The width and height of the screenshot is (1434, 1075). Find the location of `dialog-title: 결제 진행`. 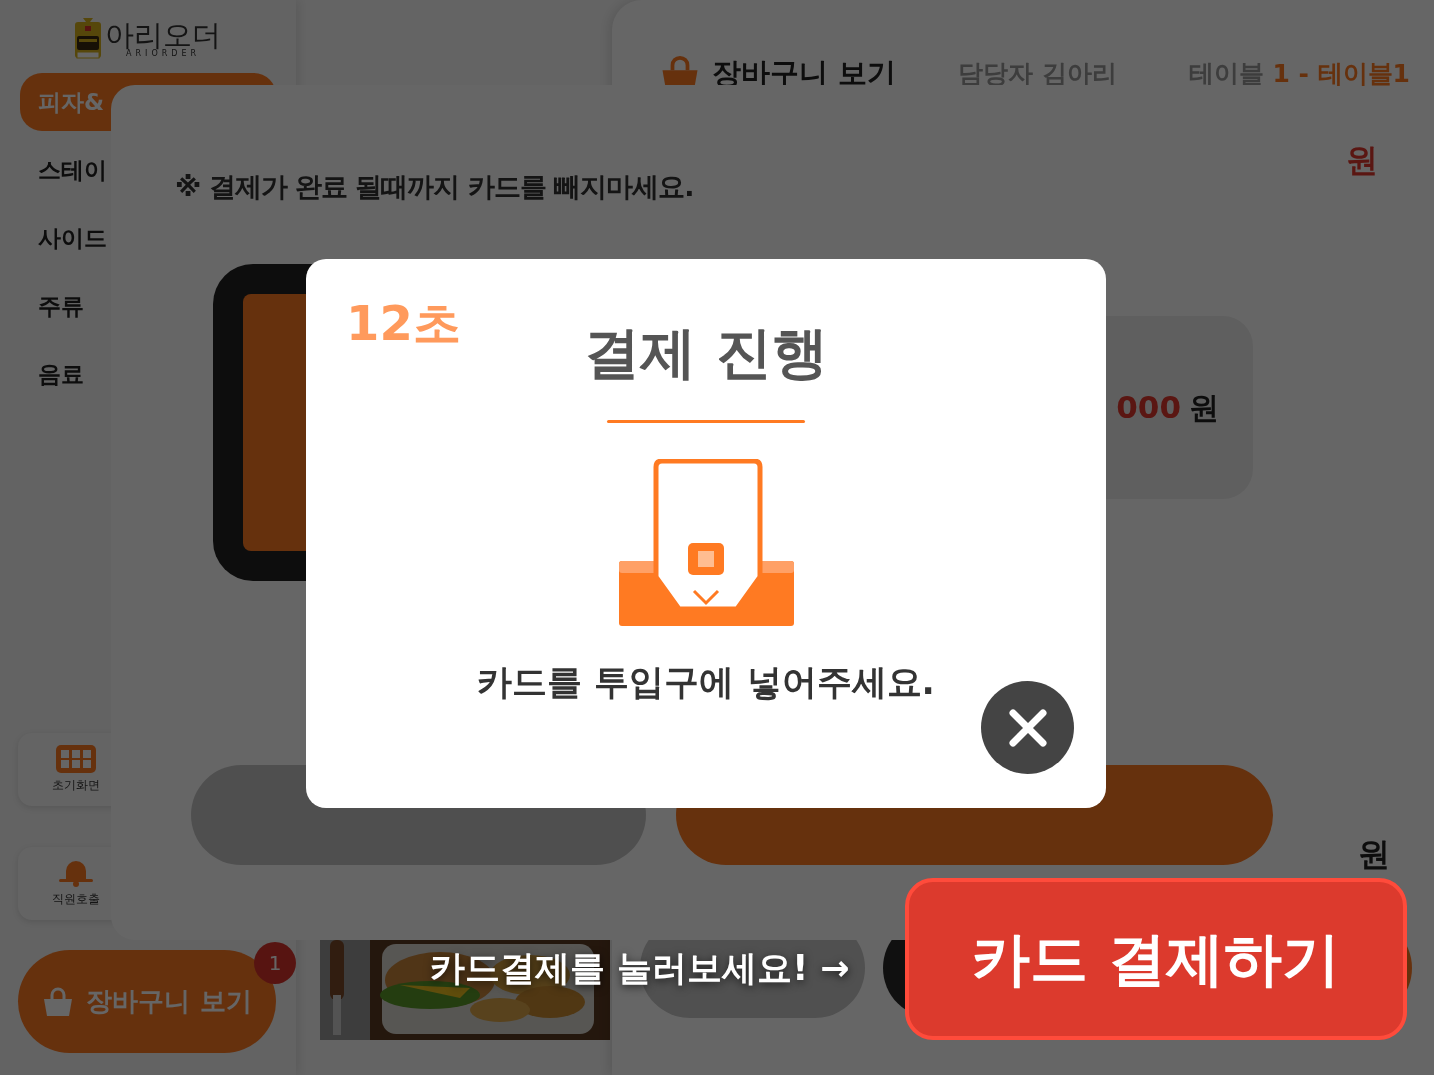

dialog-title: 결제 진행 is located at coordinates (706, 353).